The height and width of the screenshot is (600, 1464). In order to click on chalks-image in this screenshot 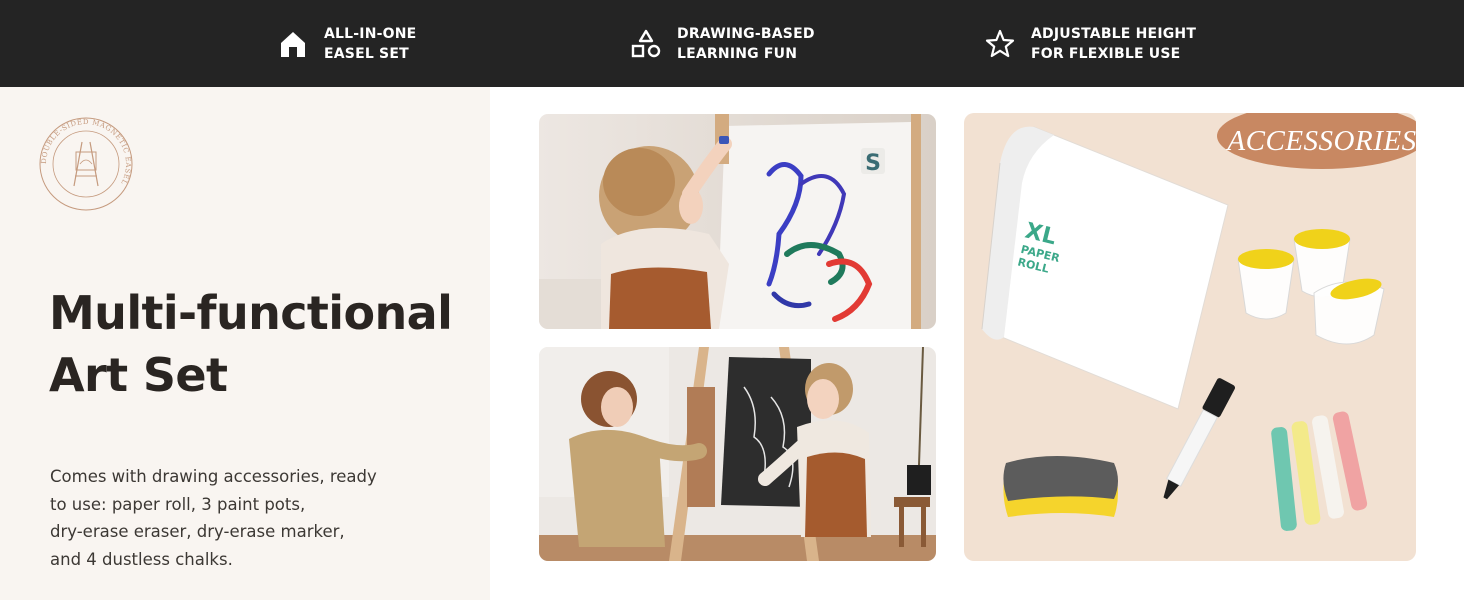, I will do `click(1319, 471)`.